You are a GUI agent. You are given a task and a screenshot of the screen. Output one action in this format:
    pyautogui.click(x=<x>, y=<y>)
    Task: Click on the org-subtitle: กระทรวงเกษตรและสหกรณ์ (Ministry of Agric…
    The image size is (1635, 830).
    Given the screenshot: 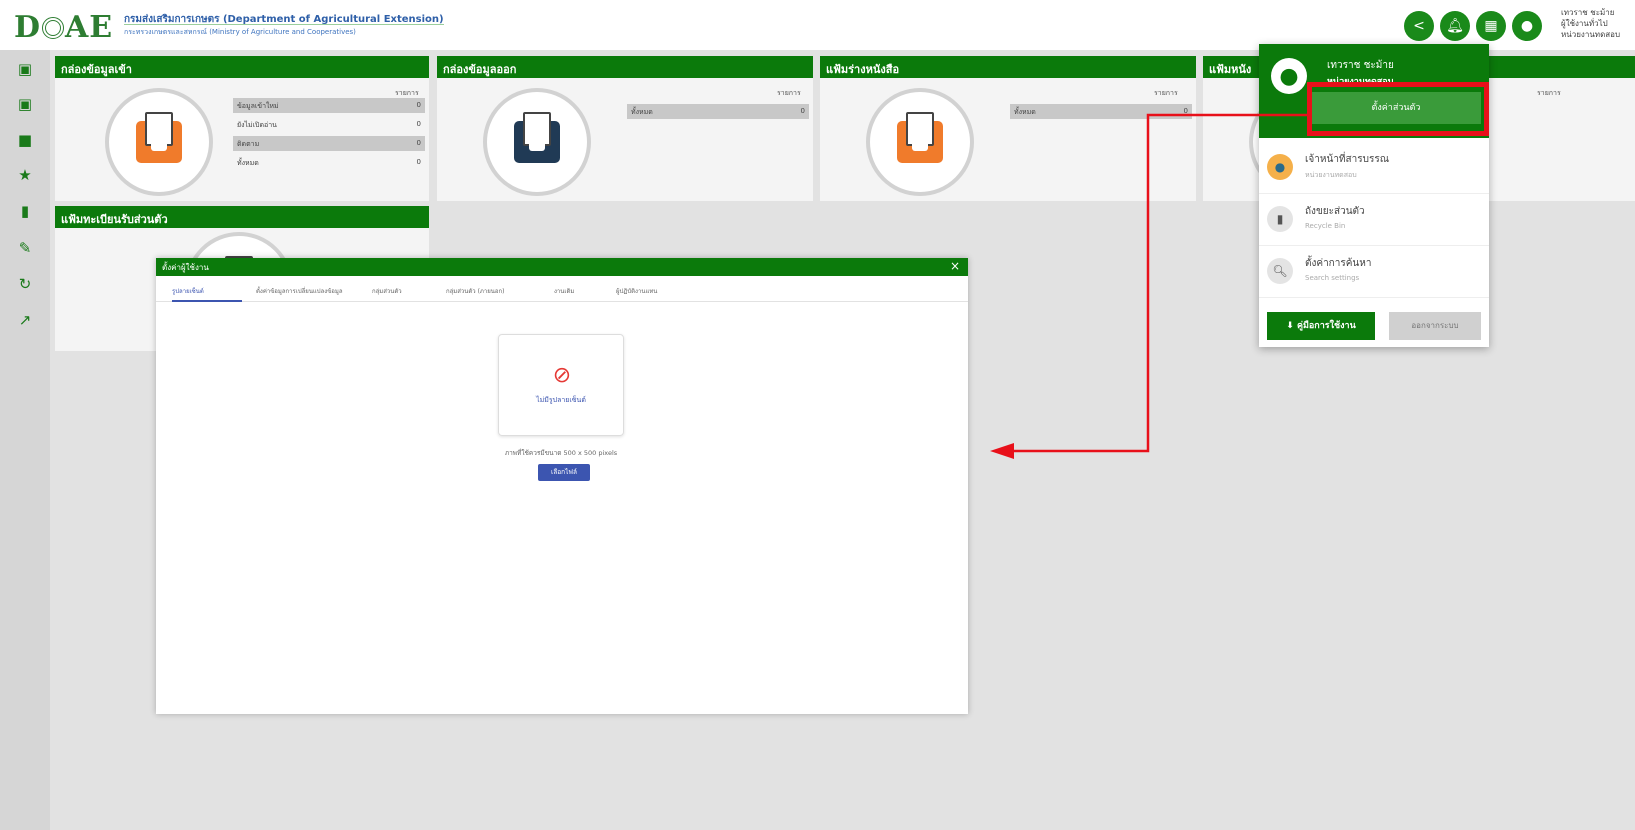 What is the action you would take?
    pyautogui.click(x=240, y=32)
    